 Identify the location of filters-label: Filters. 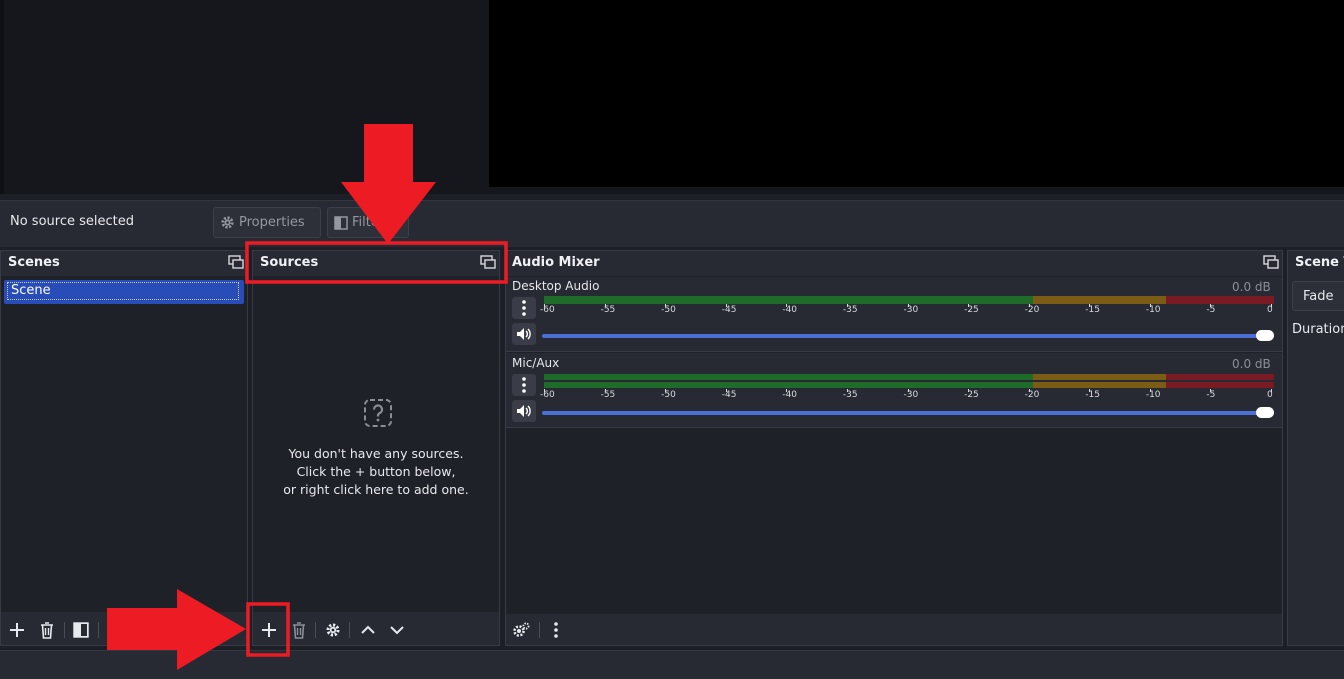
(371, 222).